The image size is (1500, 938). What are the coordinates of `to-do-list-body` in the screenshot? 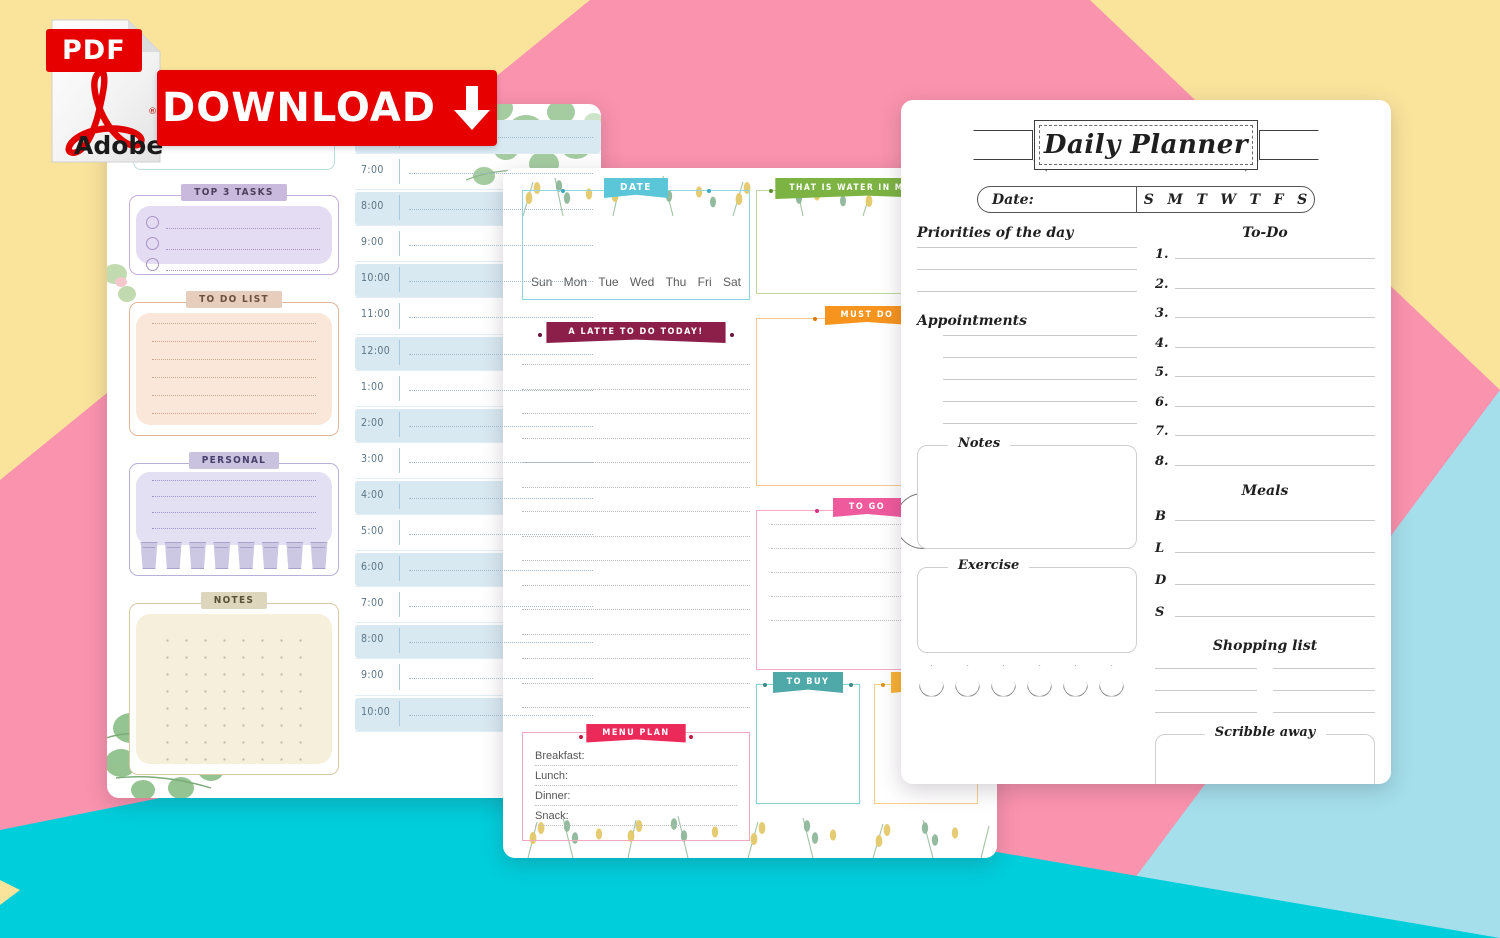 It's located at (234, 369).